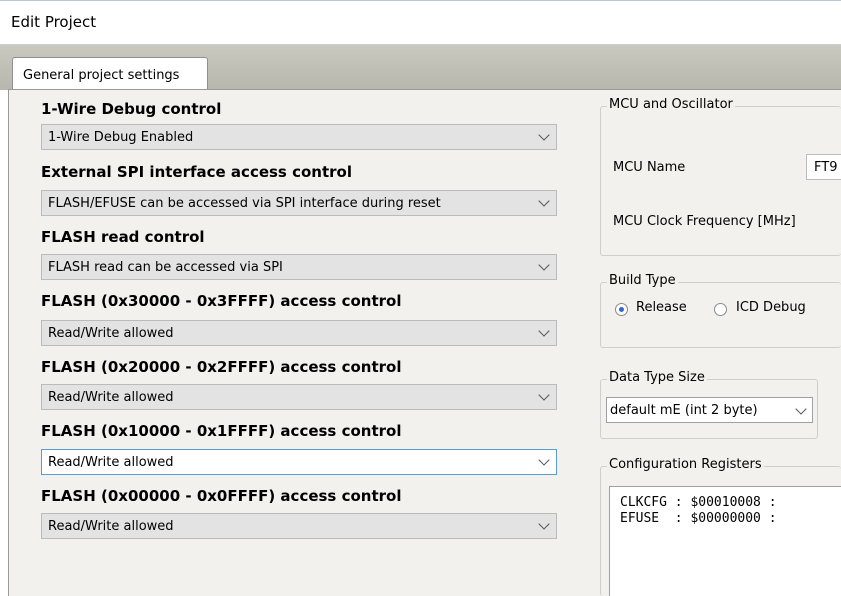  Describe the element at coordinates (684, 410) in the screenshot. I see `data-type-size-value: default mE (int 2 byte)` at that location.